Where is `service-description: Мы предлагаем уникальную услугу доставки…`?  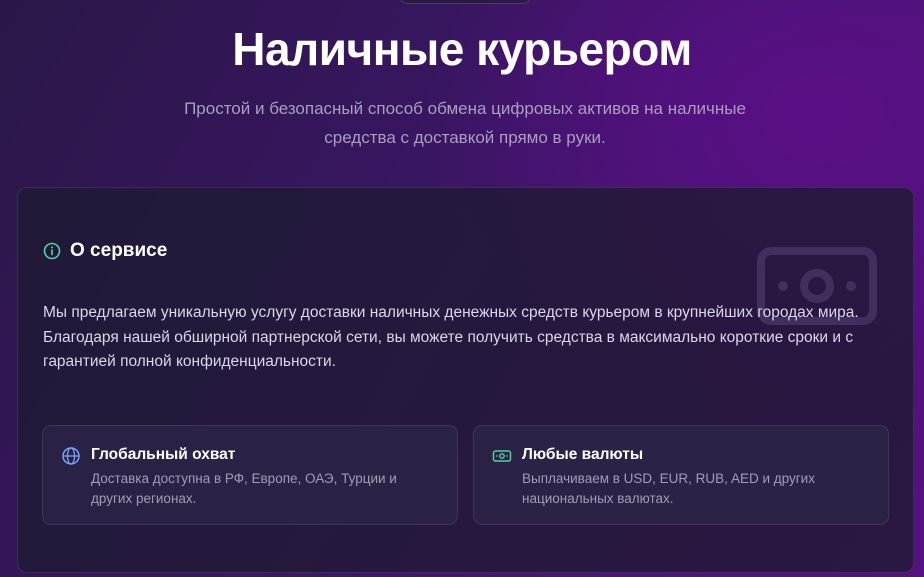
service-description: Мы предлагаем уникальную услугу доставки… is located at coordinates (451, 337).